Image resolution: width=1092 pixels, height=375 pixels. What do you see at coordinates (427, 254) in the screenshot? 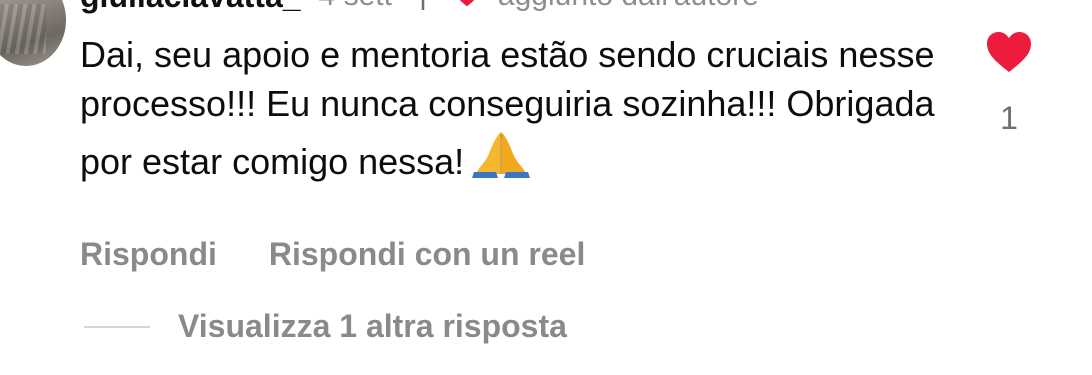
I see `reply-with-reel-button: Rispondi con un reel` at bounding box center [427, 254].